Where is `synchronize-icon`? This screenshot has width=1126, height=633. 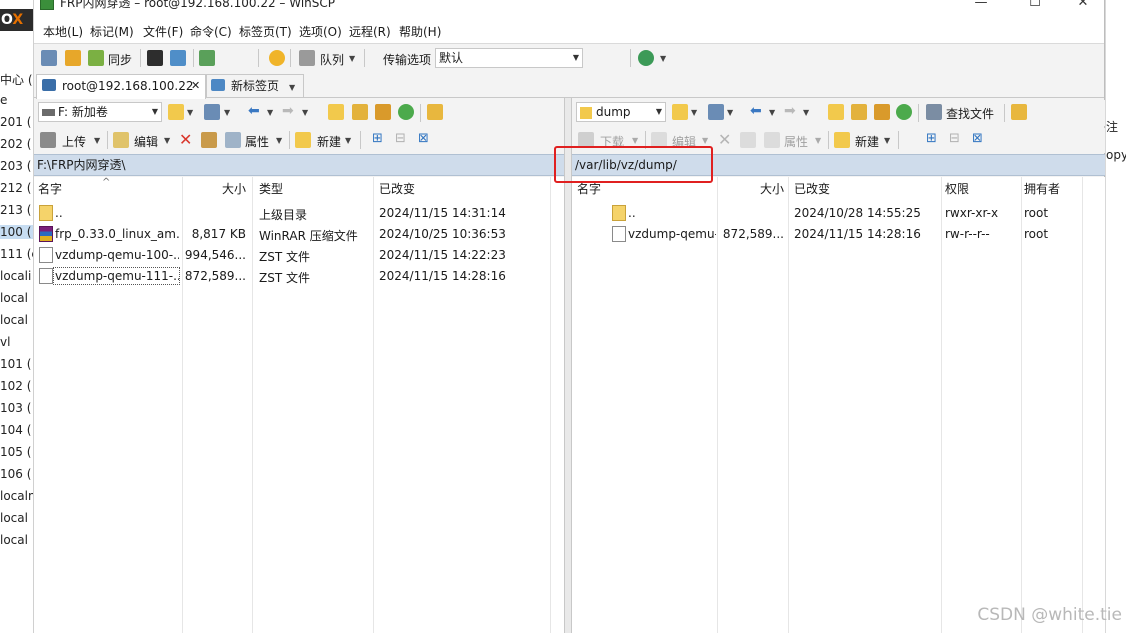
synchronize-icon is located at coordinates (96, 58).